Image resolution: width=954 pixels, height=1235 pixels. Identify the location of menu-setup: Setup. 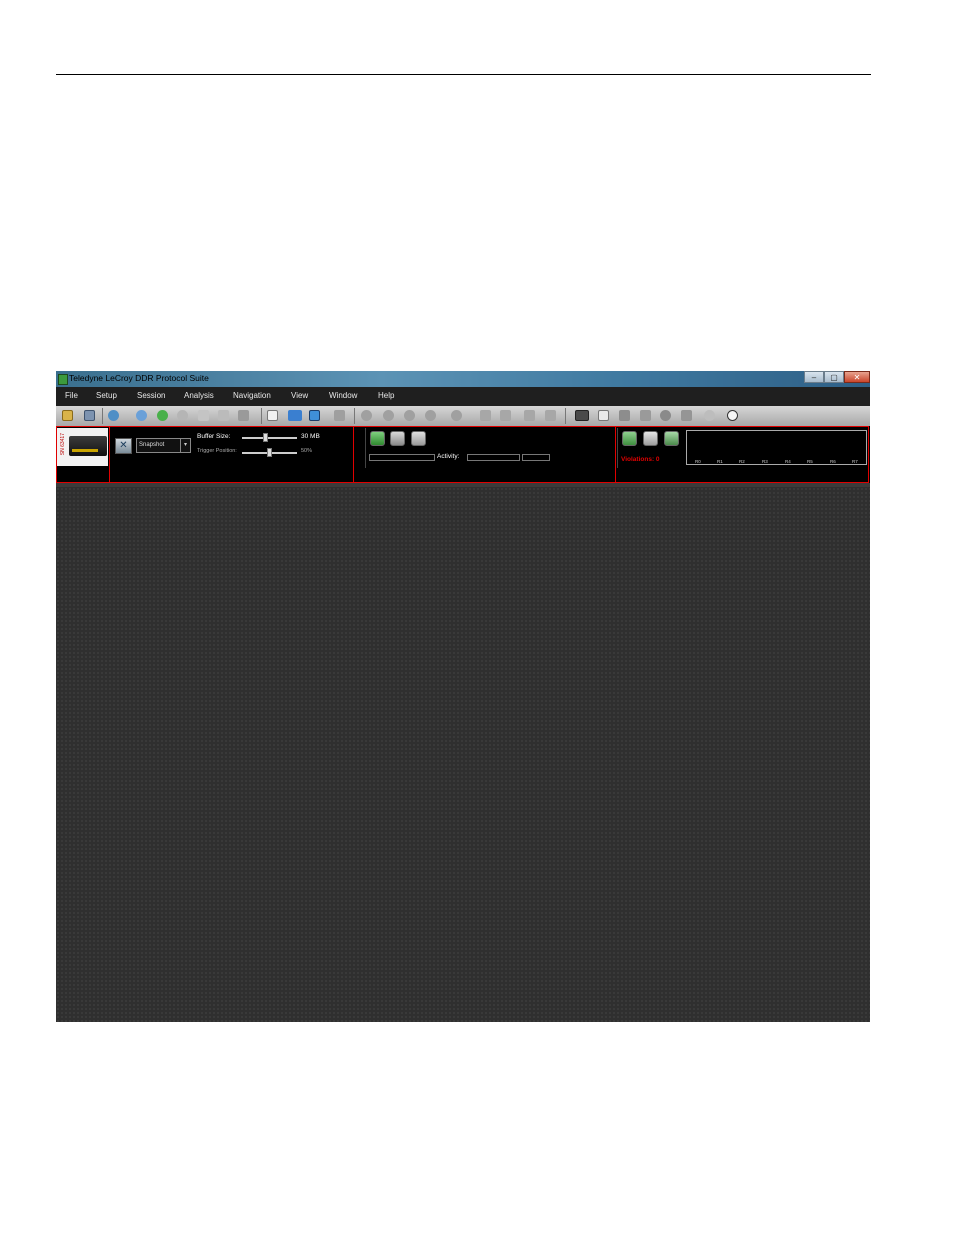
(106, 395).